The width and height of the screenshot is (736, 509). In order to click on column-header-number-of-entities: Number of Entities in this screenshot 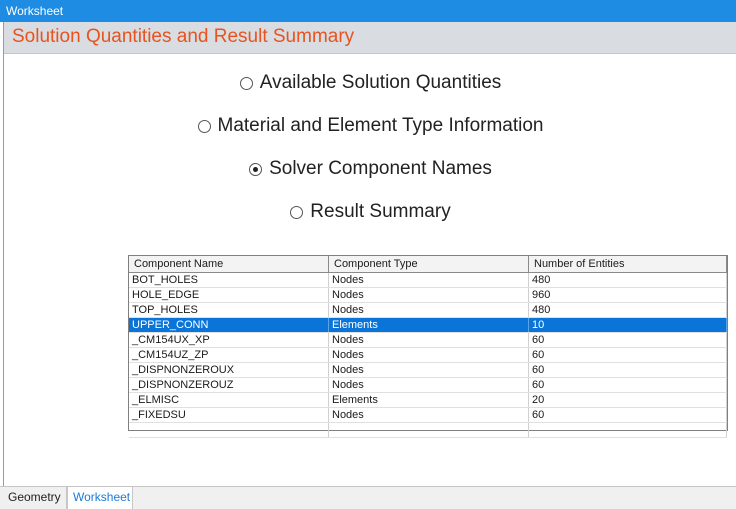, I will do `click(628, 264)`.